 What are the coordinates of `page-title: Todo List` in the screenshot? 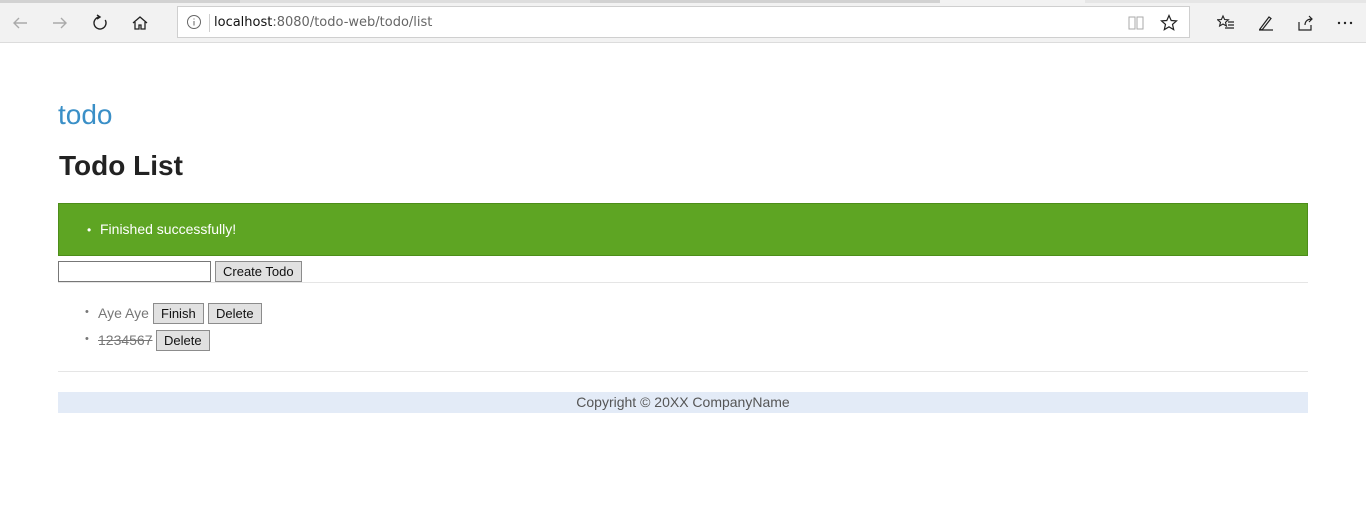 It's located at (121, 165).